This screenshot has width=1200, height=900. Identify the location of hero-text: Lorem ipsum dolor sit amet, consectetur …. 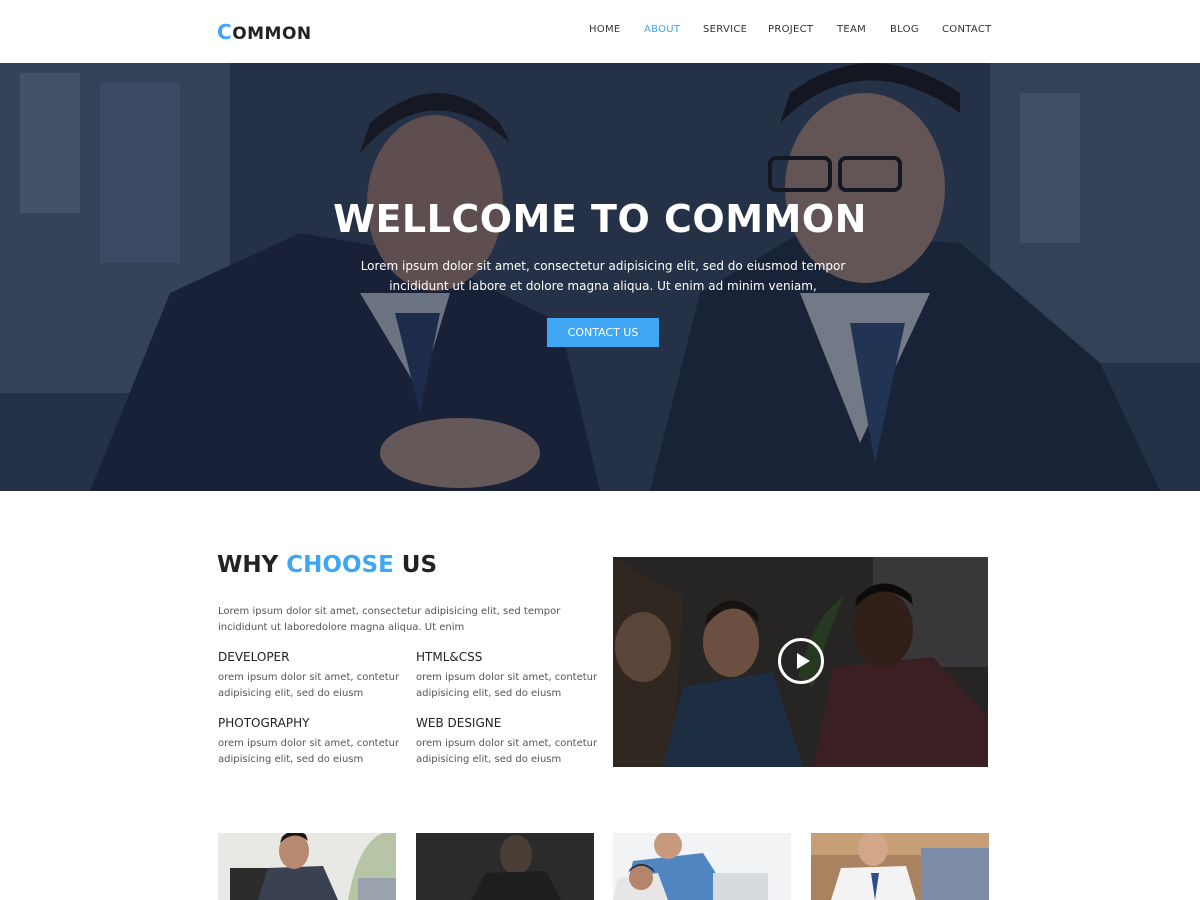
(603, 276).